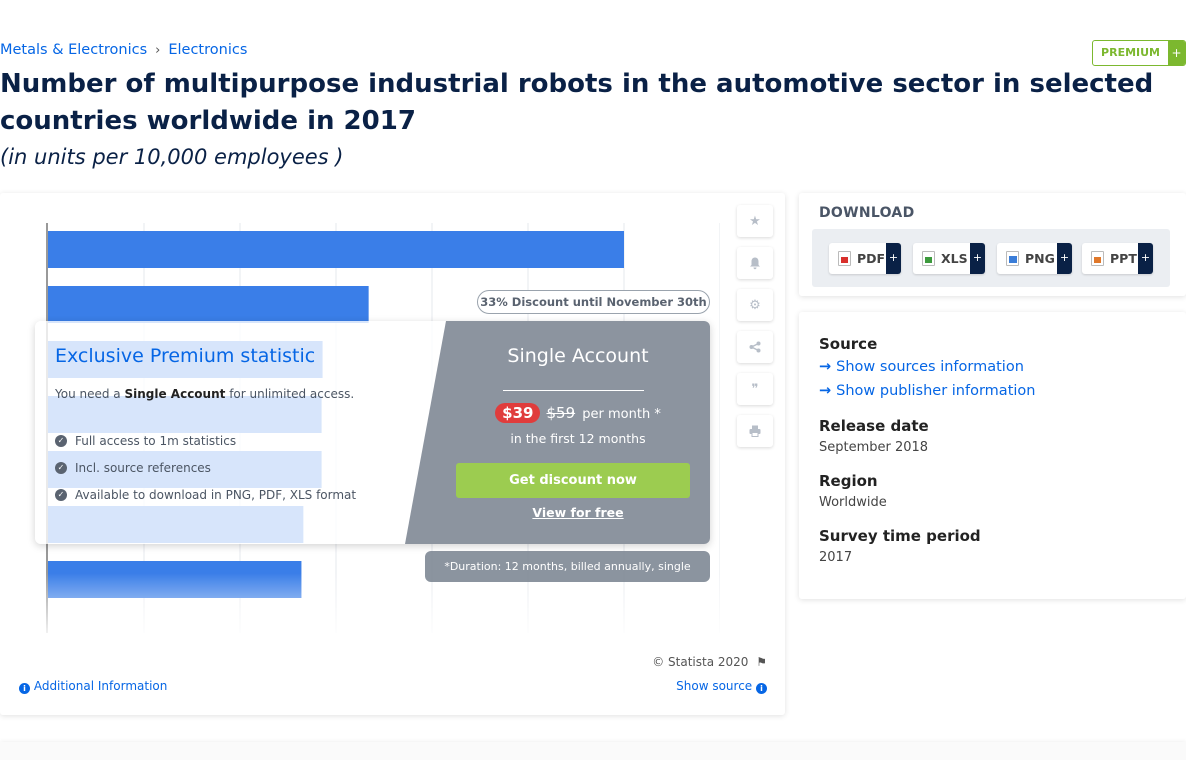  I want to click on png-file-icon, so click(1012, 258).